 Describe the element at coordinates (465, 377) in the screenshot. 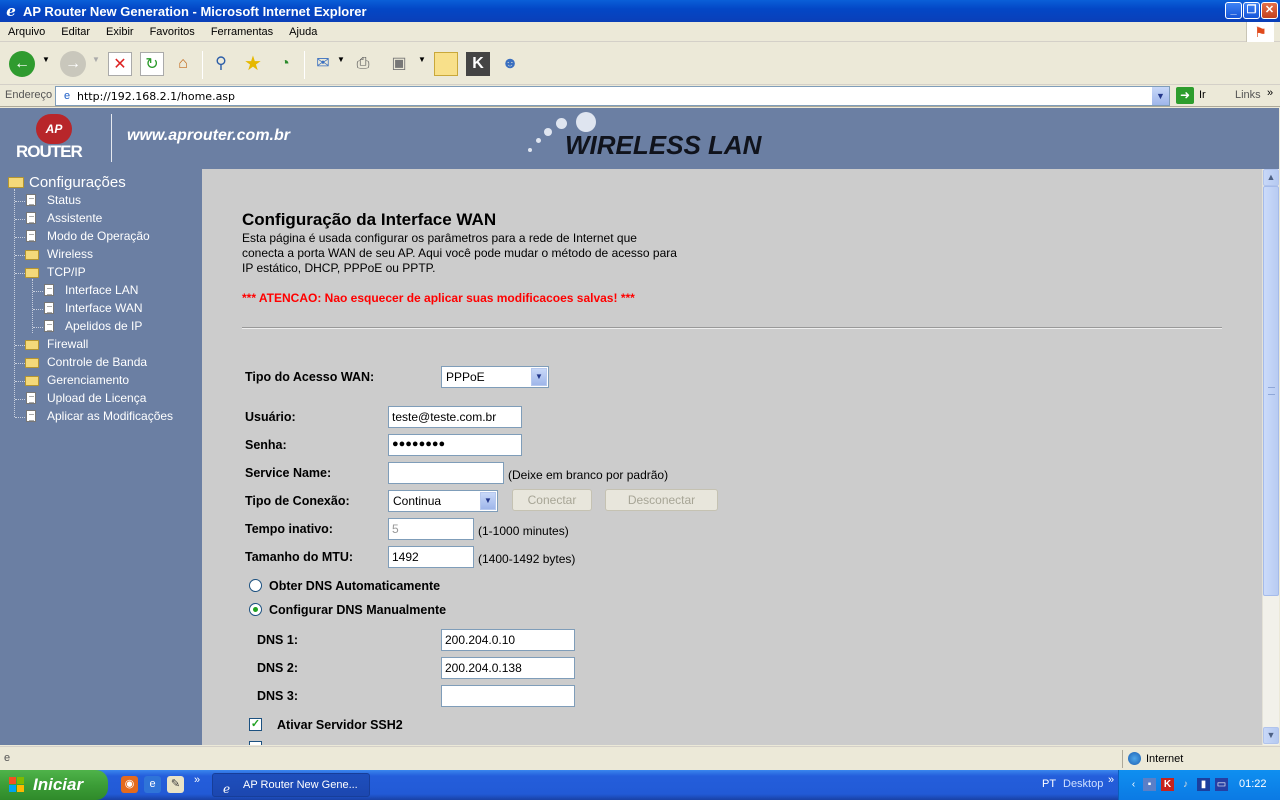

I see `wan-type-value: PPPoE` at that location.